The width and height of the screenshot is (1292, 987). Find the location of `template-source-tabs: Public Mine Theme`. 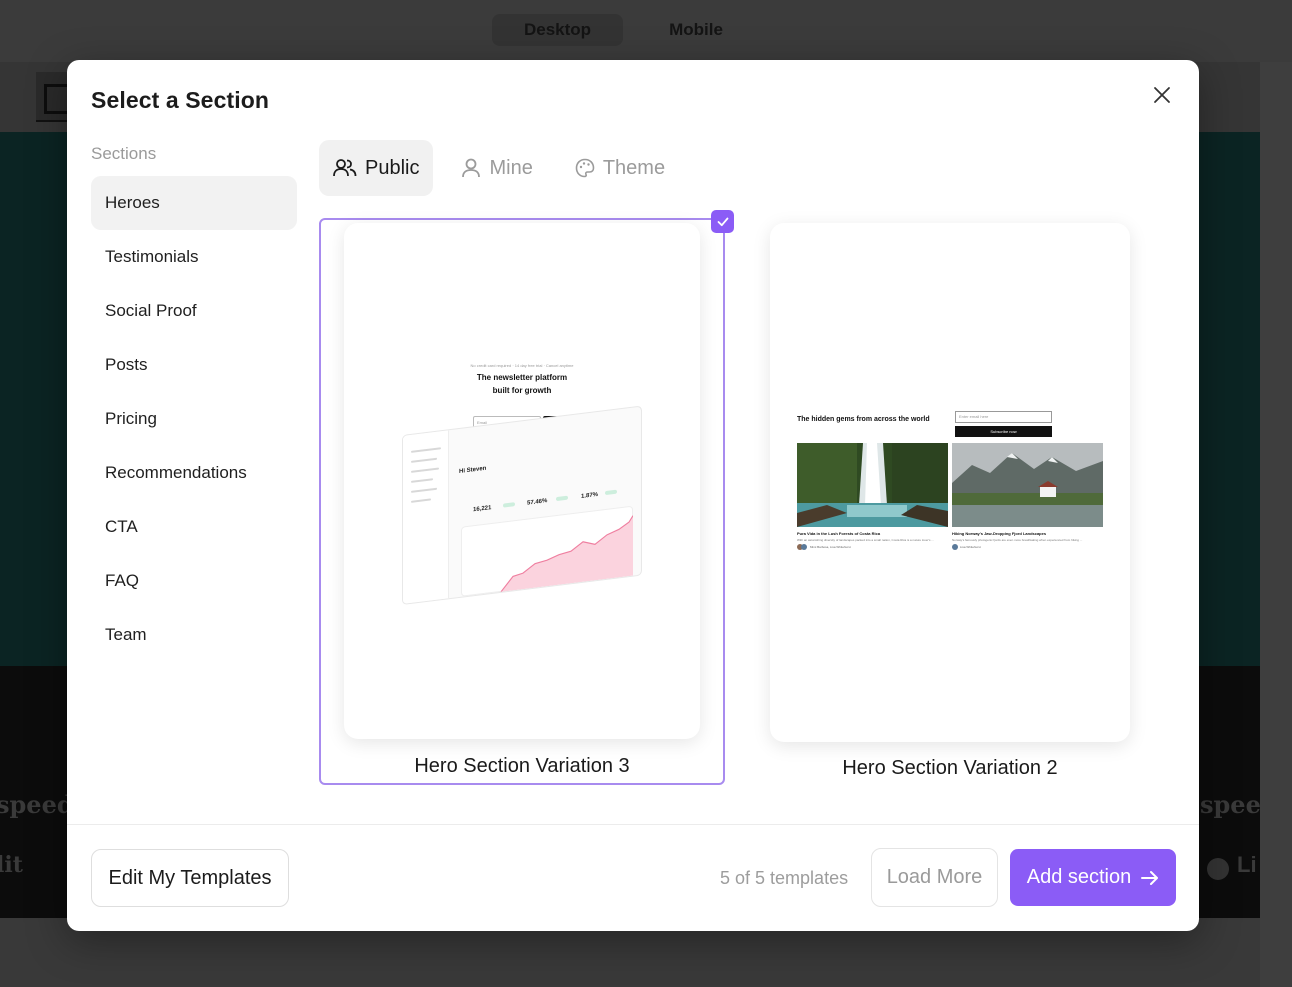

template-source-tabs: Public Mine Theme is located at coordinates (499, 168).